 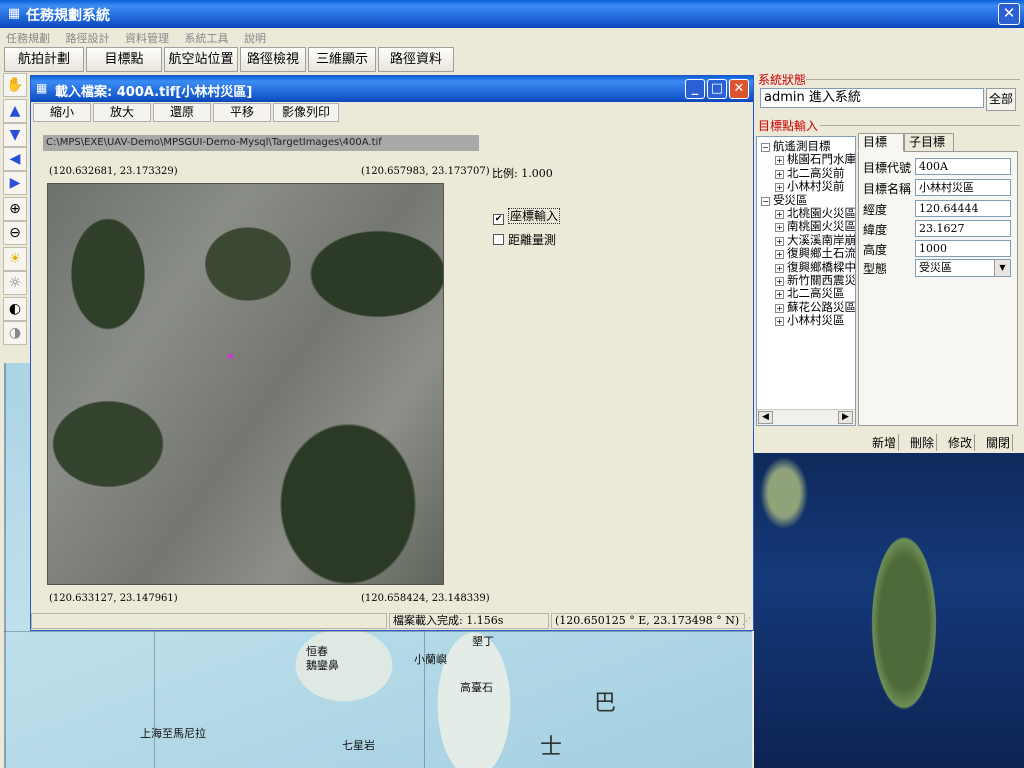 I want to click on map-label: 七星岩, so click(x=358, y=745).